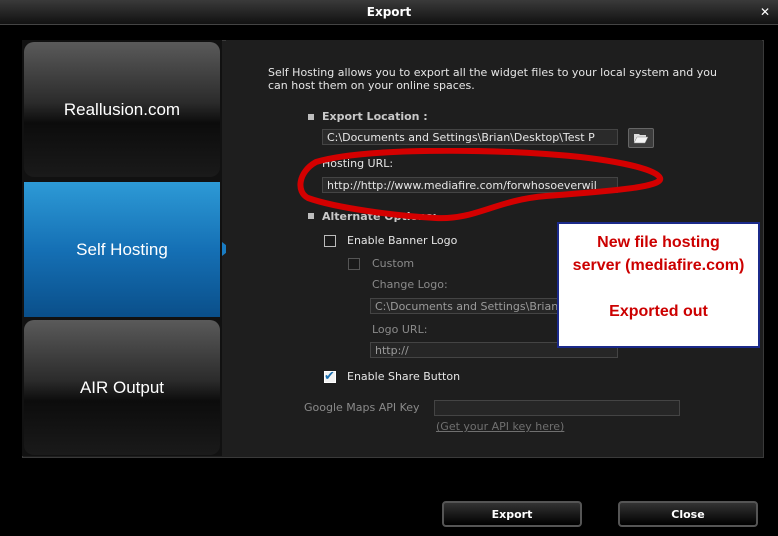 This screenshot has height=536, width=778. What do you see at coordinates (765, 12) in the screenshot?
I see `window-close-icon: ✕` at bounding box center [765, 12].